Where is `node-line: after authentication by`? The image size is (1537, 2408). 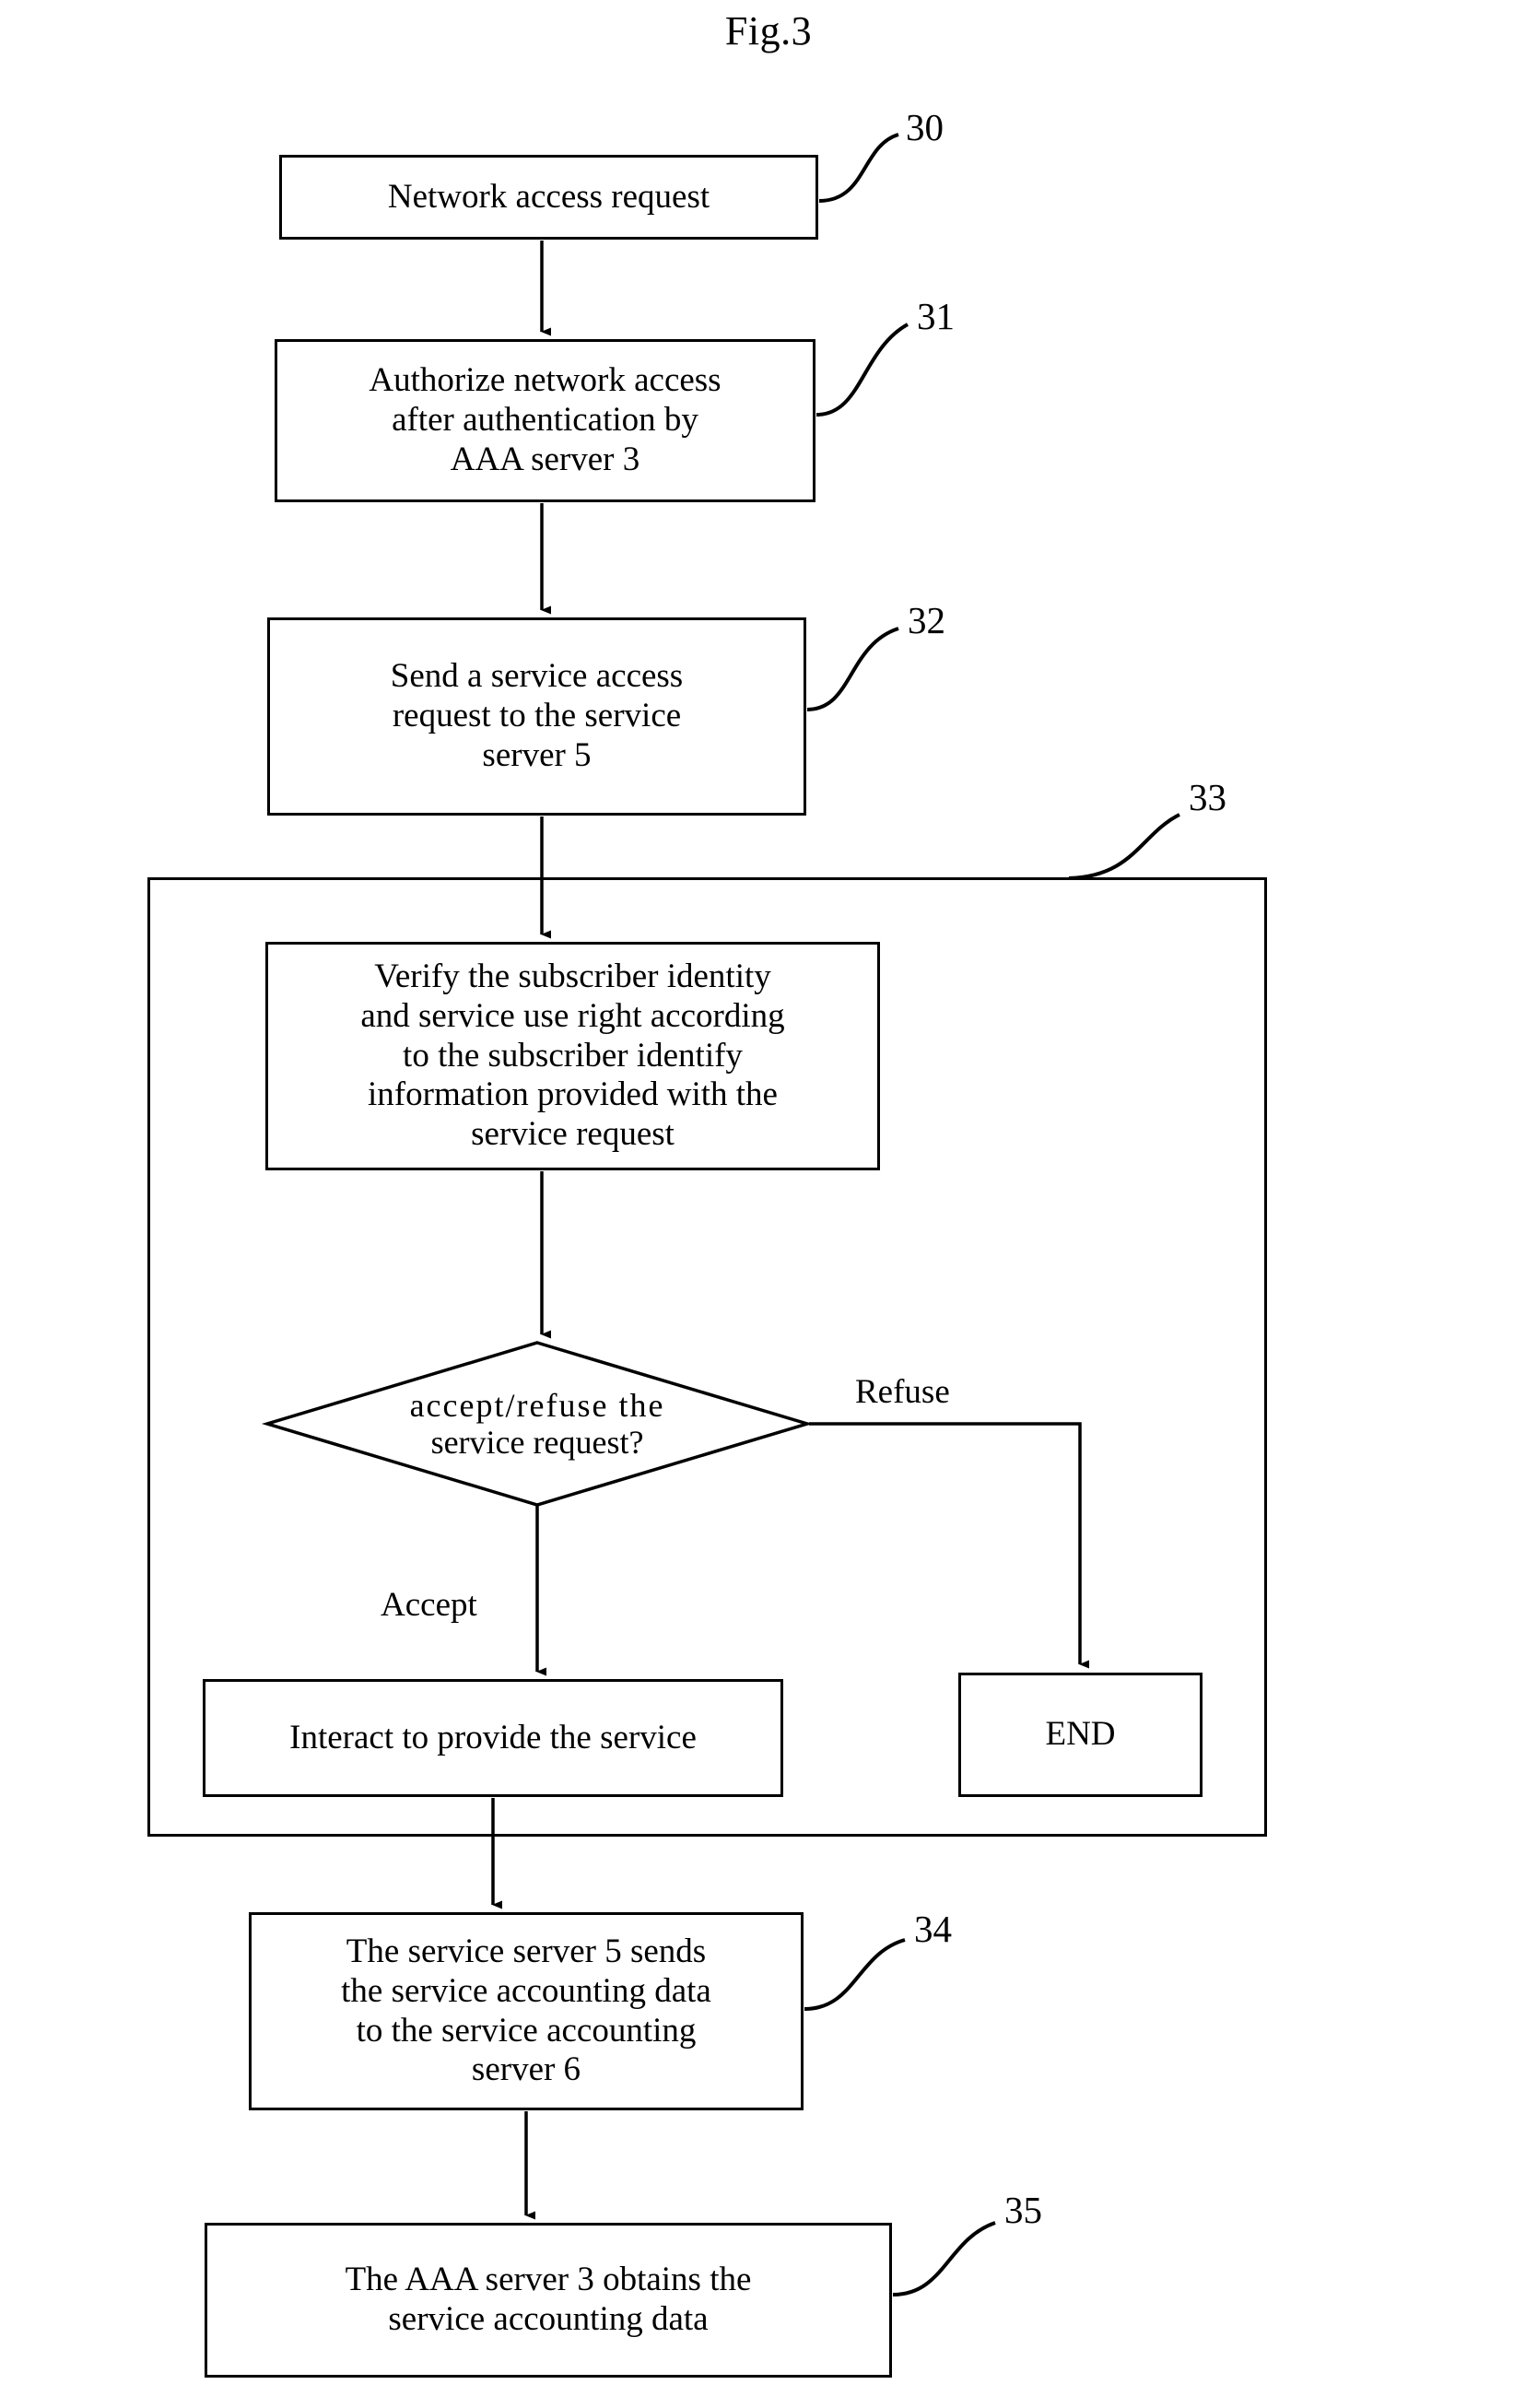
node-line: after authentication by is located at coordinates (545, 420).